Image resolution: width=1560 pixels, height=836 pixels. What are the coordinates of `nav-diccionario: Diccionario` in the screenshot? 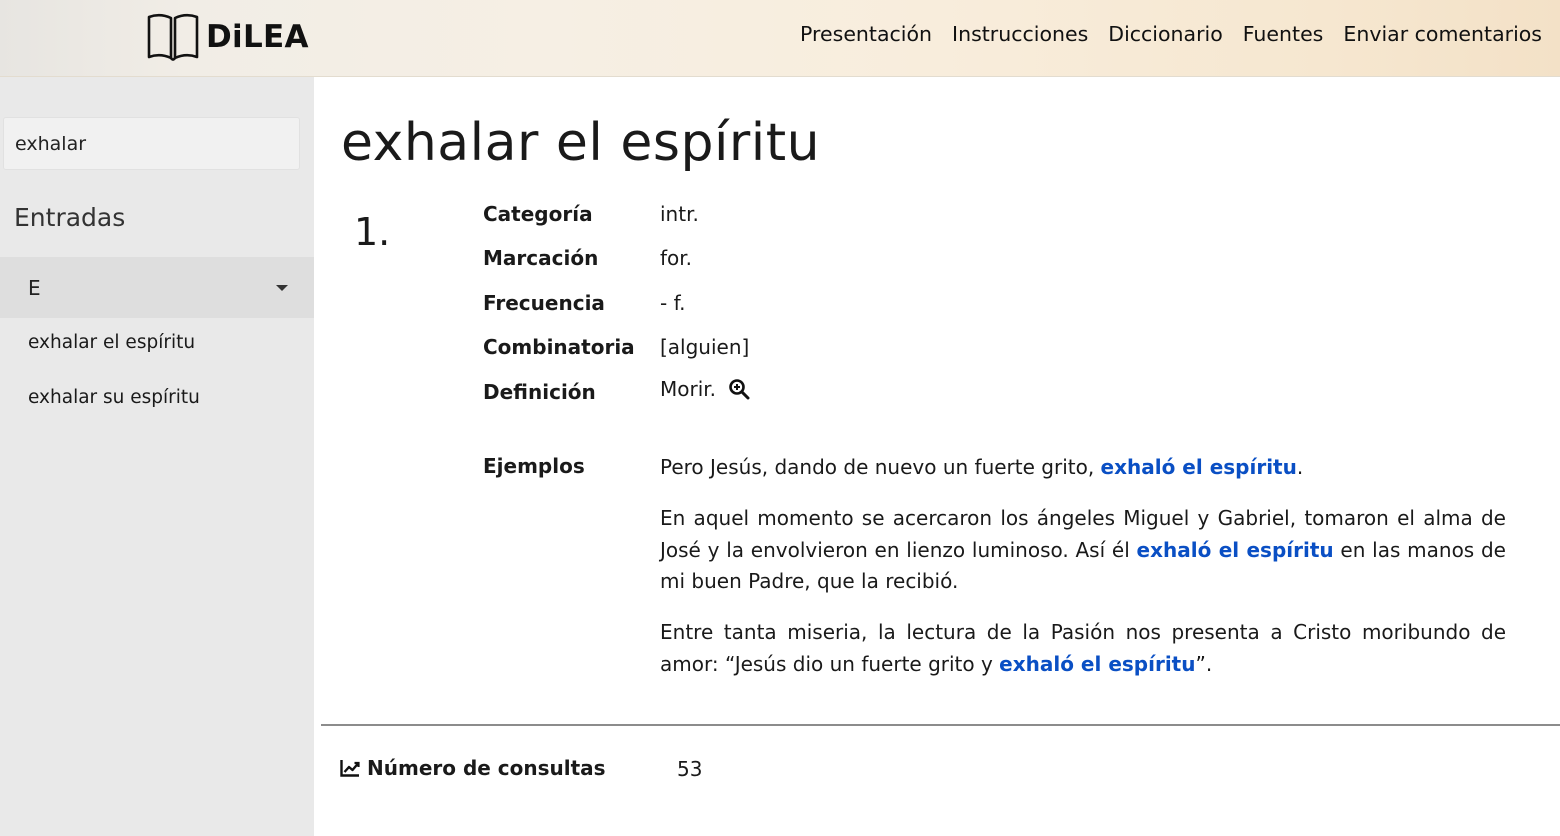 It's located at (1165, 34).